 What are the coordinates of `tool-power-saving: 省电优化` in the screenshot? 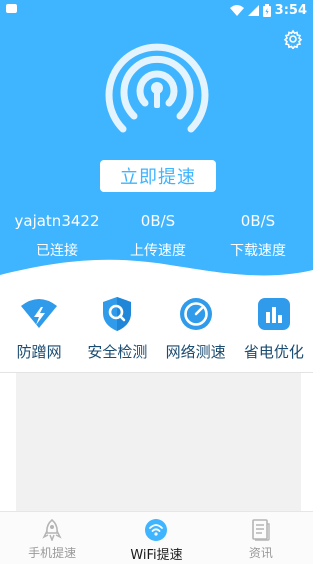 It's located at (274, 332).